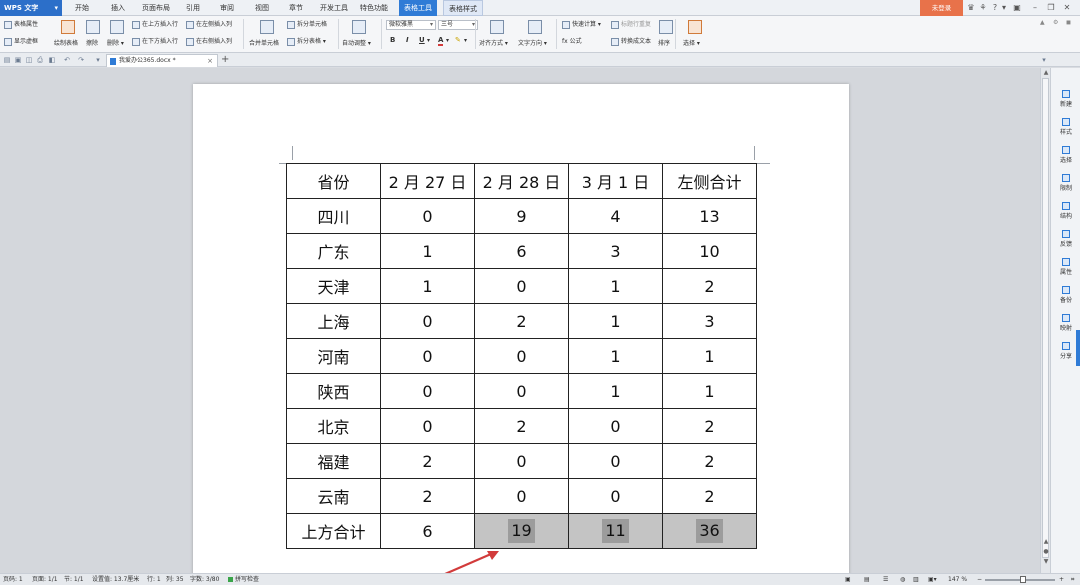  What do you see at coordinates (418, 8) in the screenshot?
I see `menu-tab-9: 表格工具` at bounding box center [418, 8].